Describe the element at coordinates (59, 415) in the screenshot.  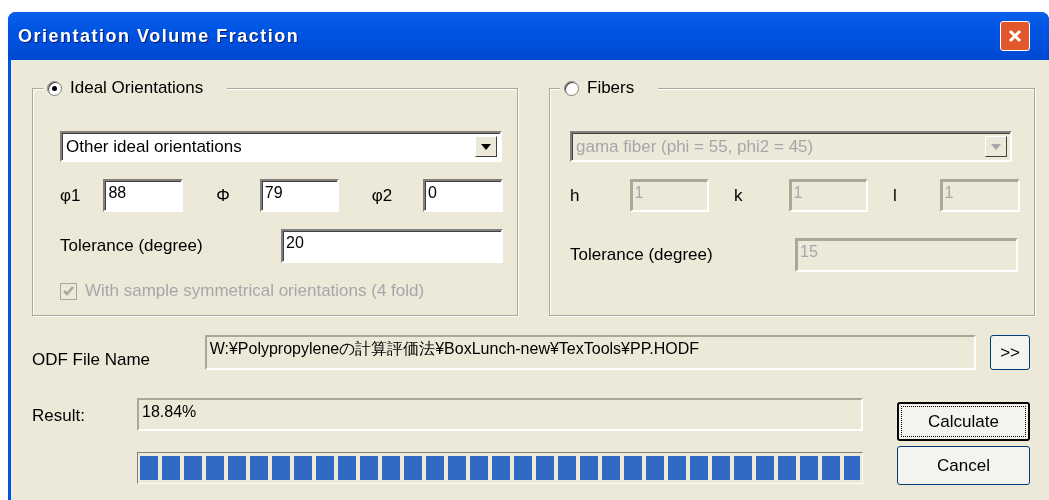
I see `field-label: Result:` at that location.